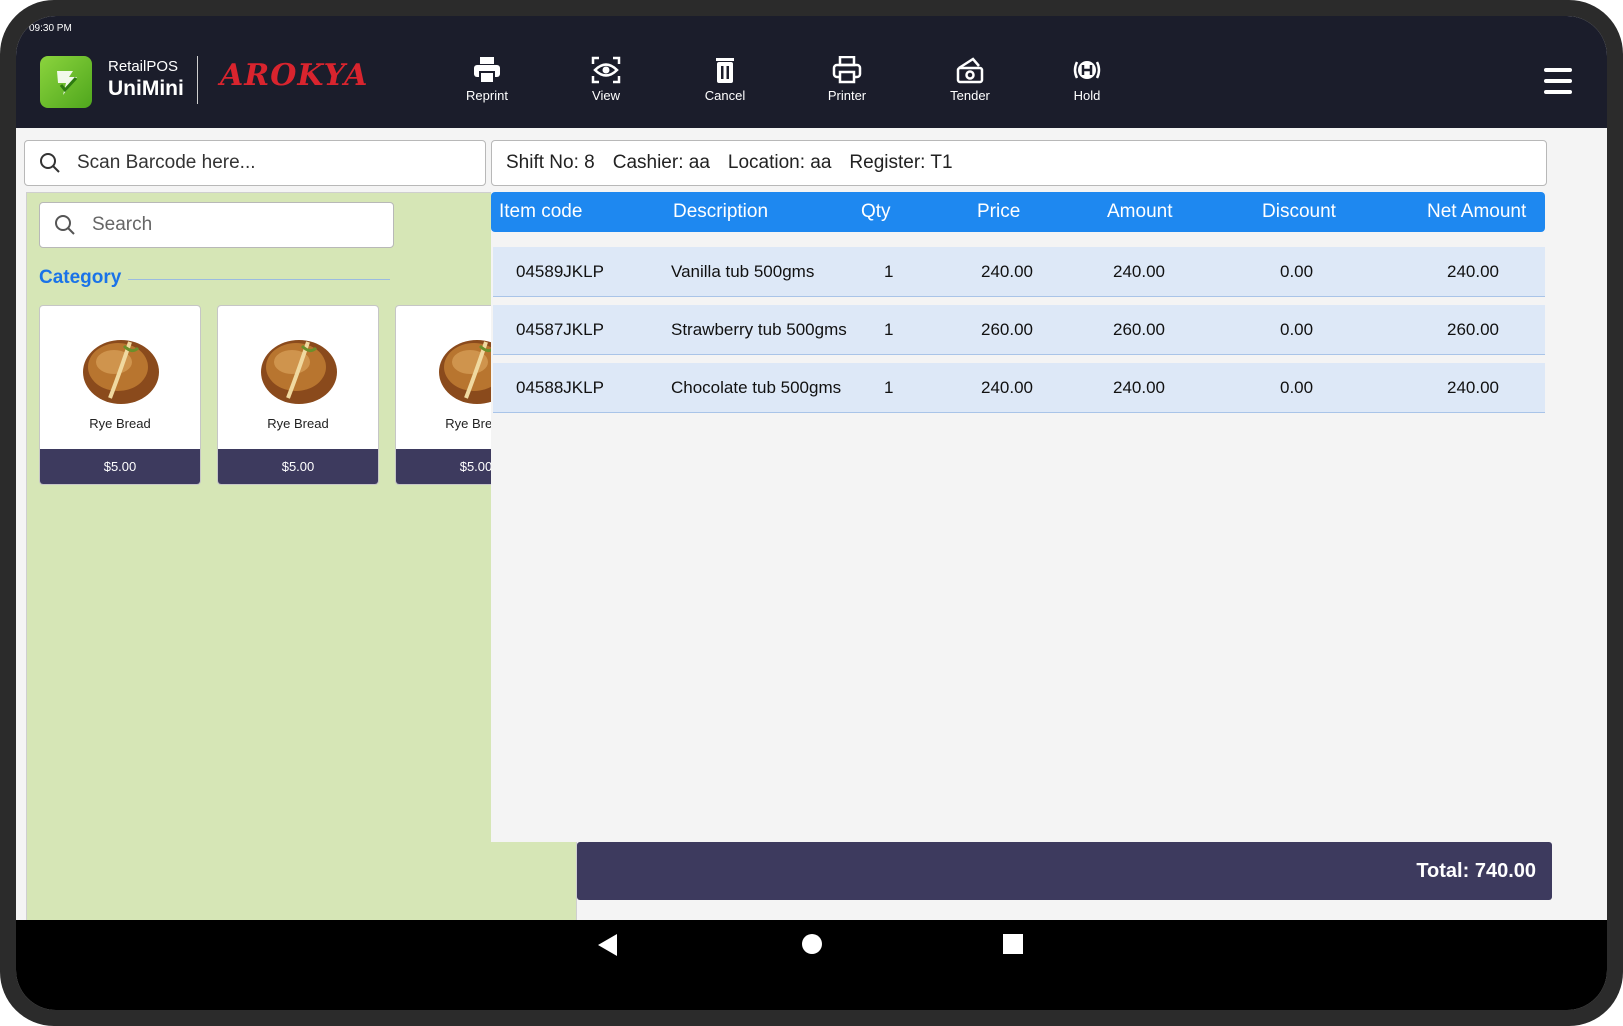 The width and height of the screenshot is (1623, 1026). What do you see at coordinates (876, 211) in the screenshot?
I see `header-qty: Qty` at bounding box center [876, 211].